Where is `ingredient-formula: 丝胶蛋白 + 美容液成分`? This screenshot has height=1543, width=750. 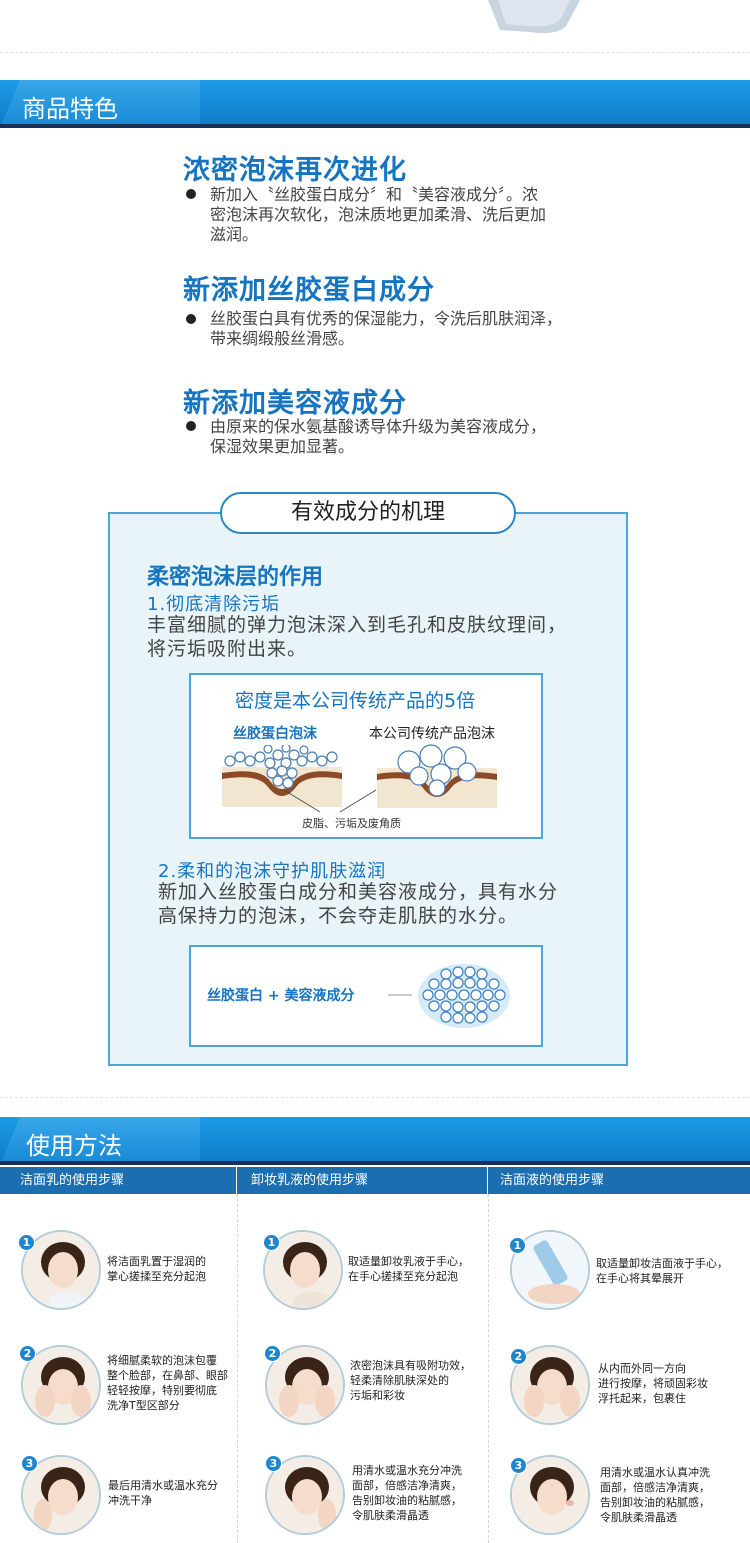 ingredient-formula: 丝胶蛋白 + 美容液成分 is located at coordinates (281, 996).